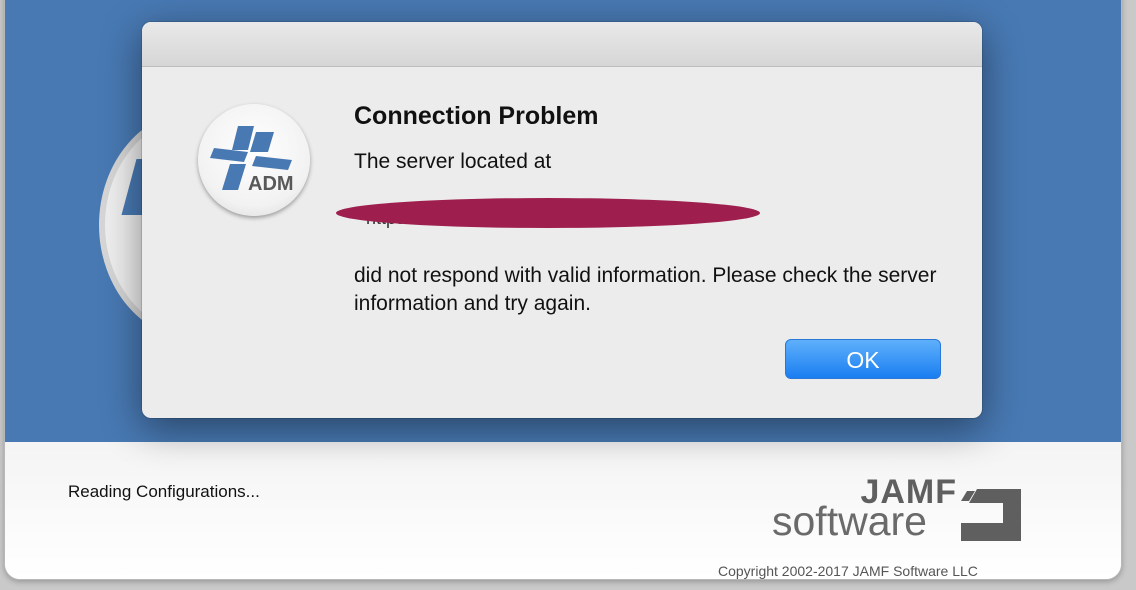 The height and width of the screenshot is (590, 1136). What do you see at coordinates (863, 359) in the screenshot?
I see `ok-button: OK` at bounding box center [863, 359].